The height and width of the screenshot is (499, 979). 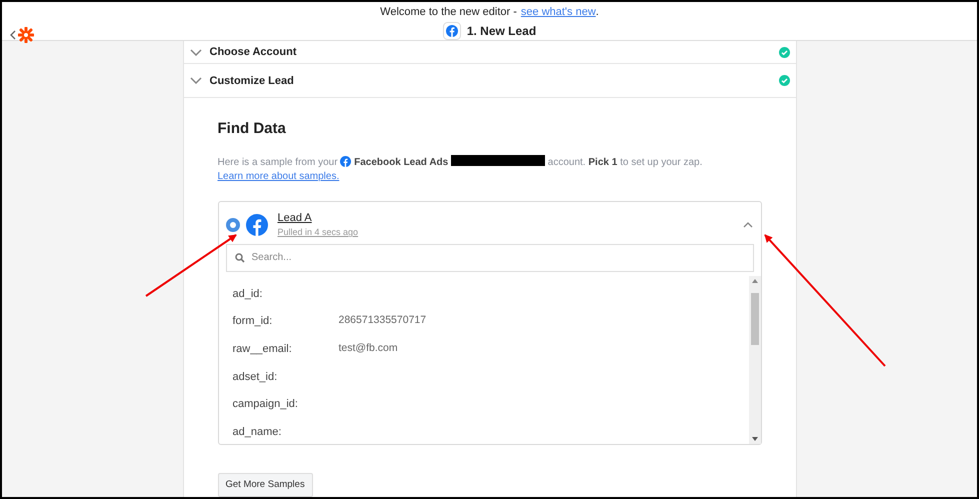 I want to click on whats-new-link: see what's new, so click(x=558, y=12).